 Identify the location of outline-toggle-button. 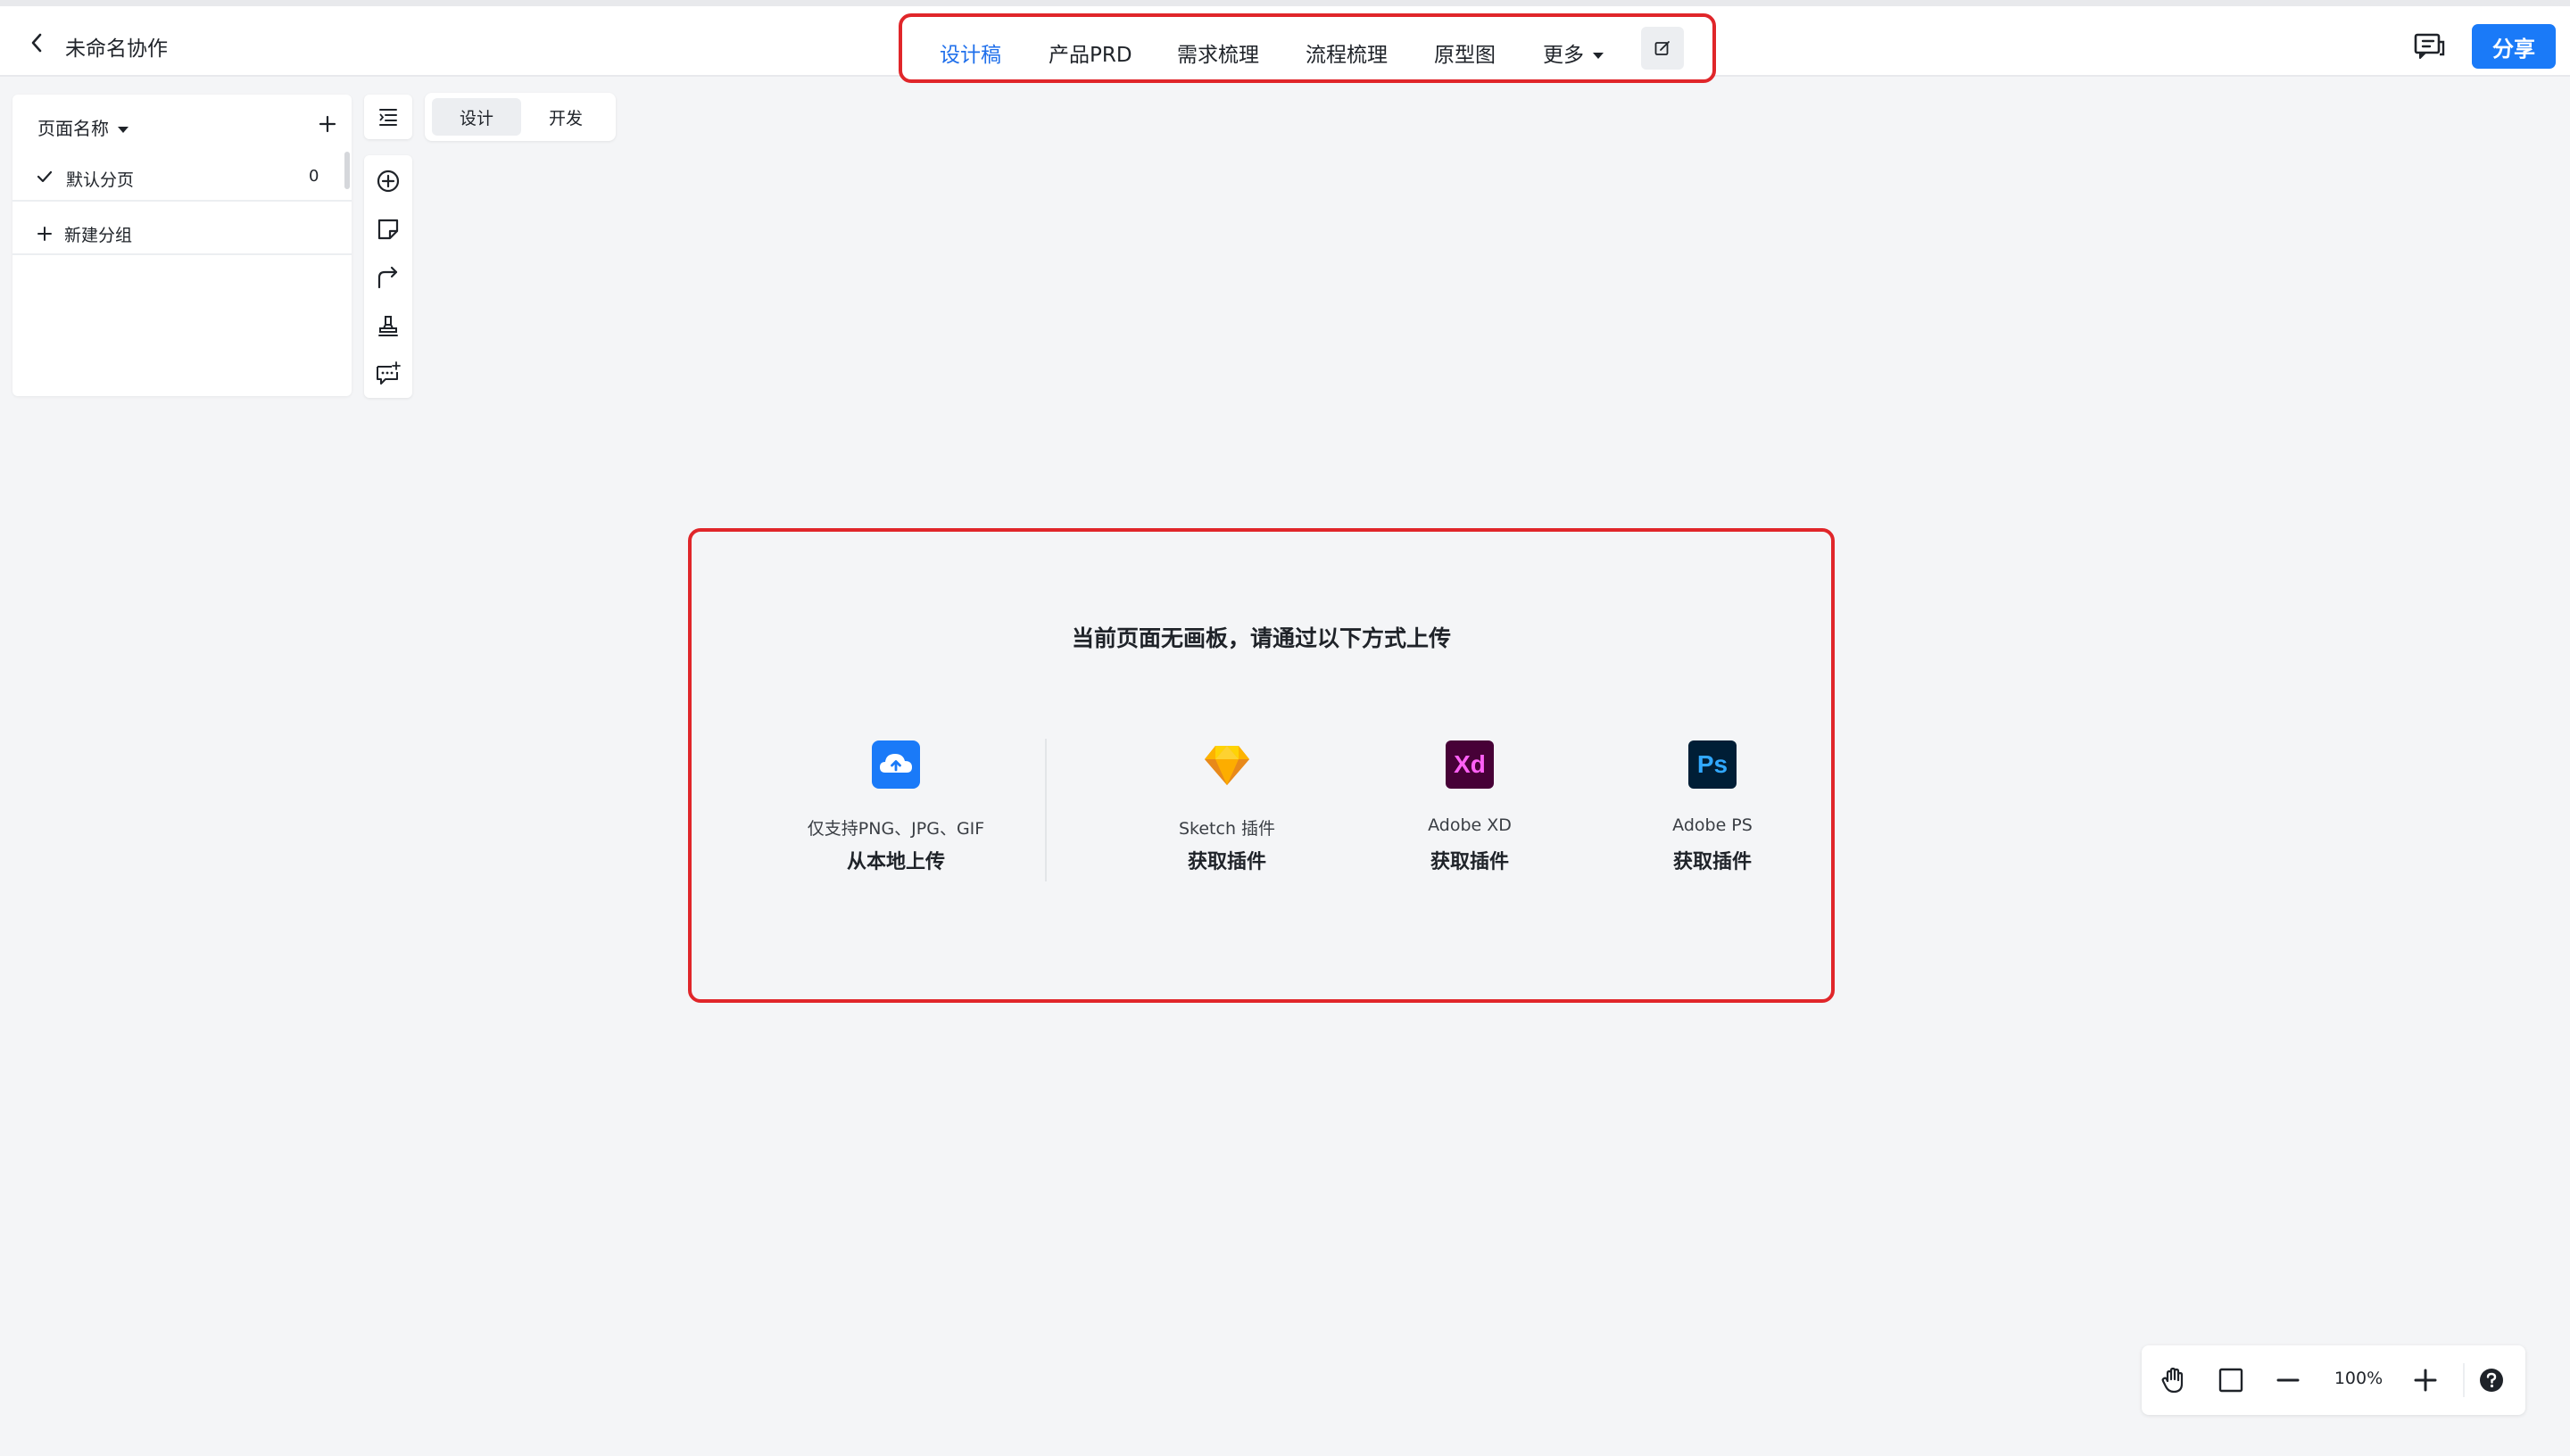
(388, 117).